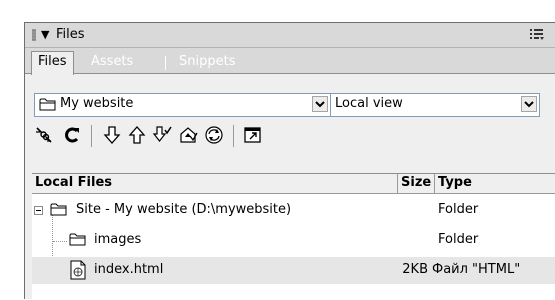 This screenshot has height=300, width=555. What do you see at coordinates (118, 239) in the screenshot?
I see `file-name: images` at bounding box center [118, 239].